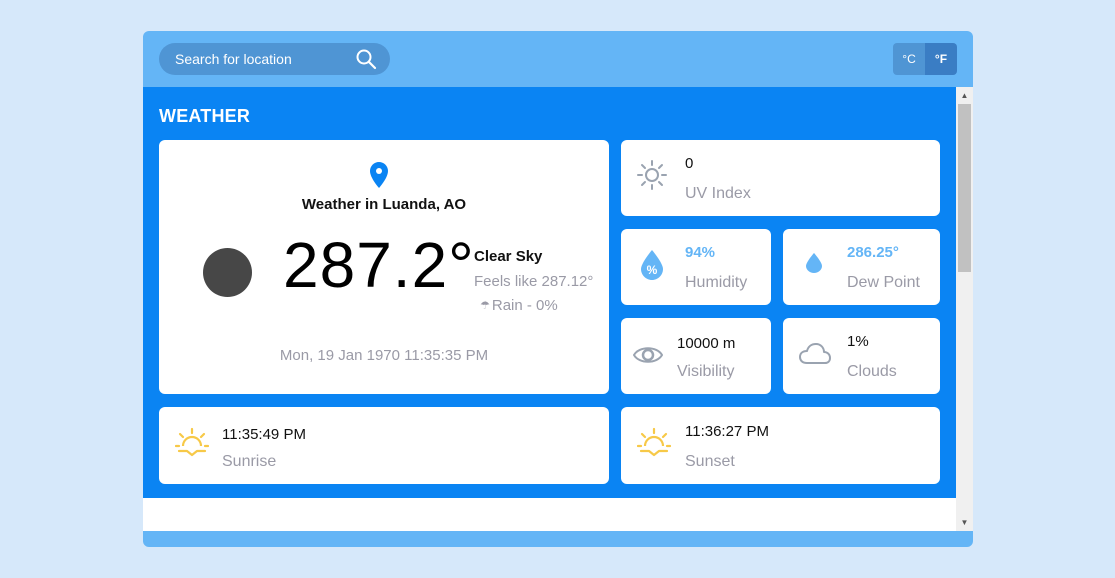  Describe the element at coordinates (706, 371) in the screenshot. I see `visibility-label: Visibility` at that location.